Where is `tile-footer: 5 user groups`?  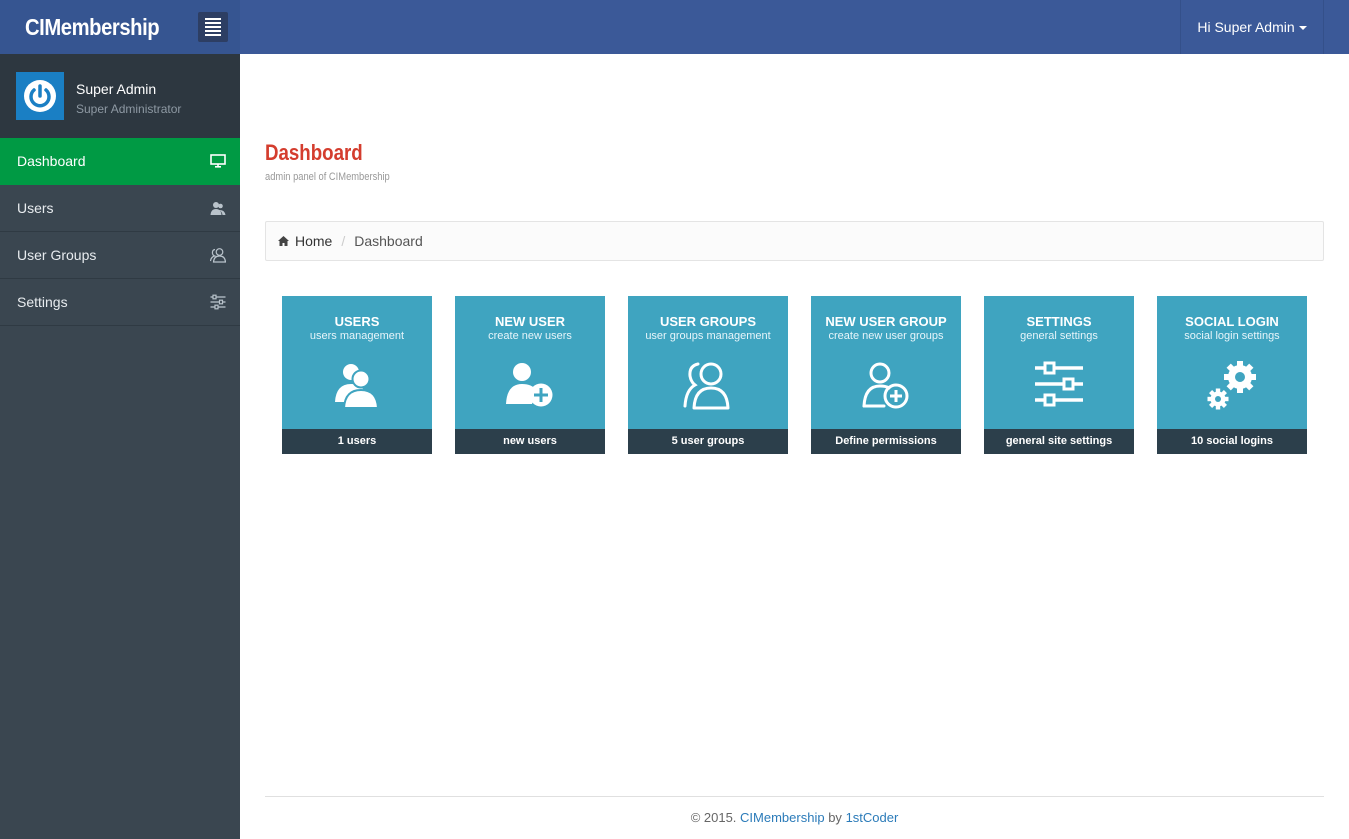 tile-footer: 5 user groups is located at coordinates (708, 441).